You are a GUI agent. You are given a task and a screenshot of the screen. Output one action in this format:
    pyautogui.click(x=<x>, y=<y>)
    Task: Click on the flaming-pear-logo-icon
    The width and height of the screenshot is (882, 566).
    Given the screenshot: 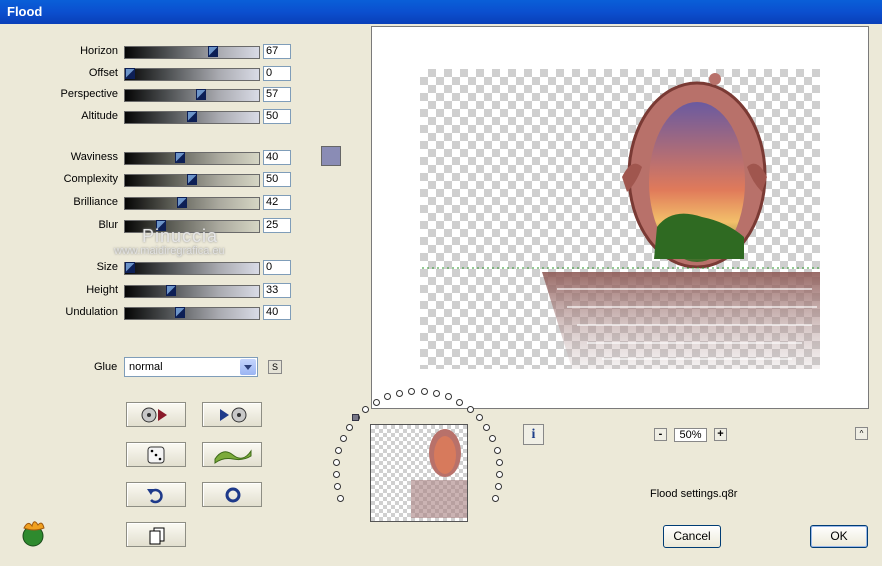 What is the action you would take?
    pyautogui.click(x=33, y=534)
    